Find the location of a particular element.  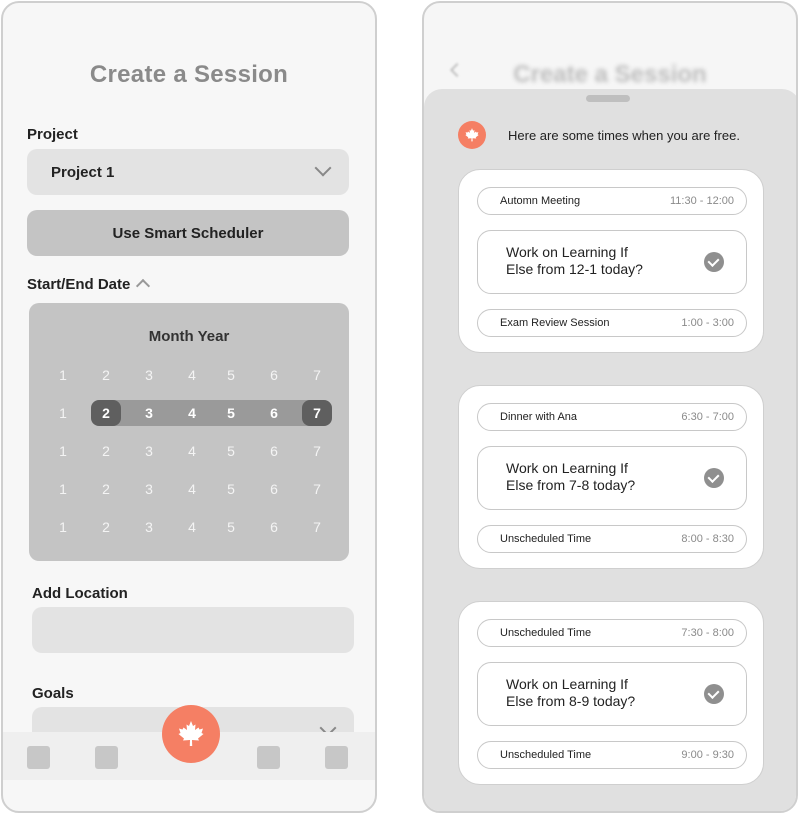

selected-range-band is located at coordinates (211, 413).